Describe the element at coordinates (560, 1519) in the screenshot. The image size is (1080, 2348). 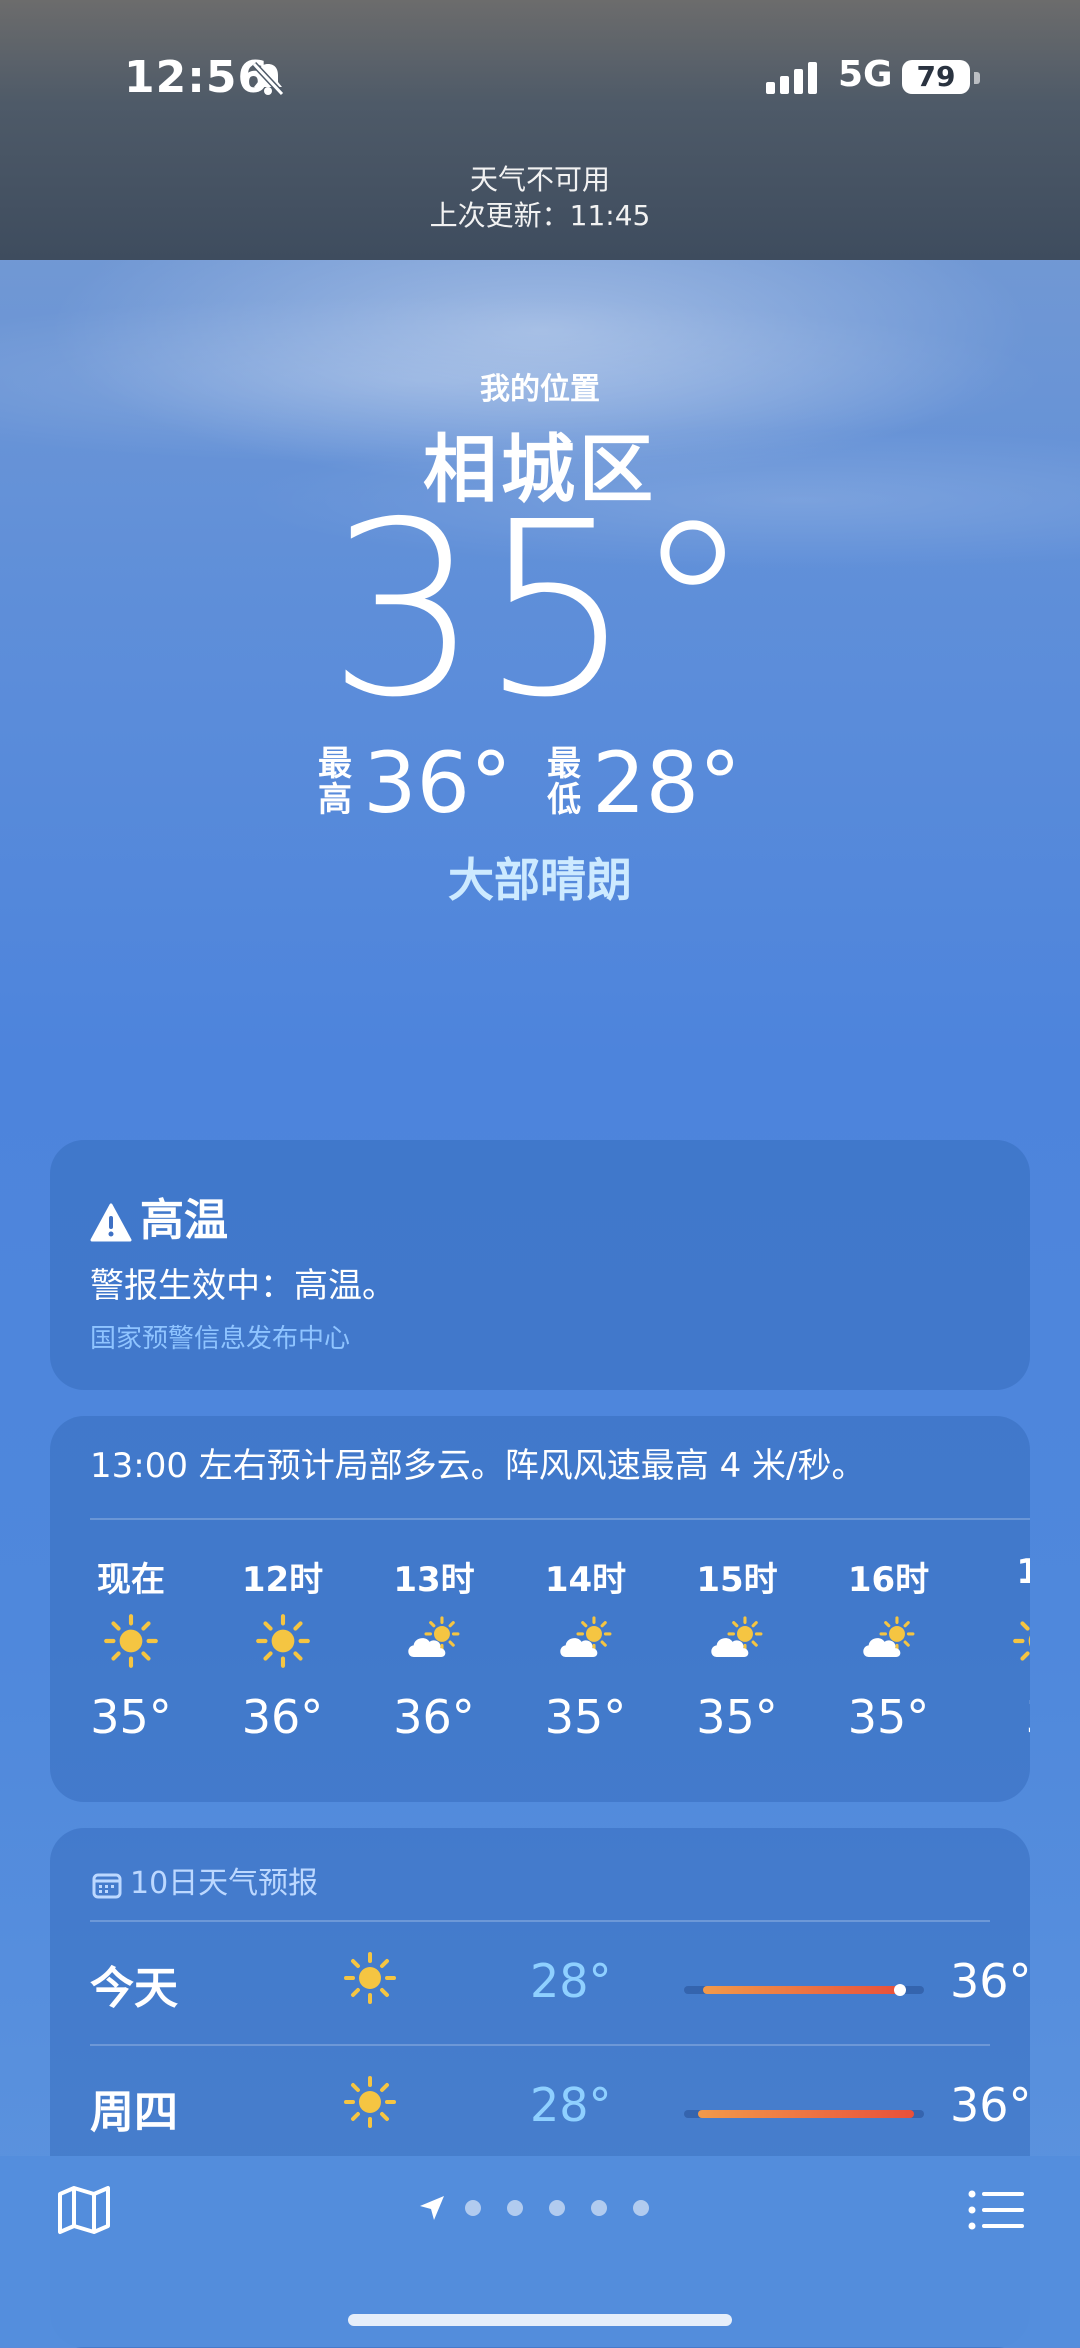
I see `hourly-divider` at that location.